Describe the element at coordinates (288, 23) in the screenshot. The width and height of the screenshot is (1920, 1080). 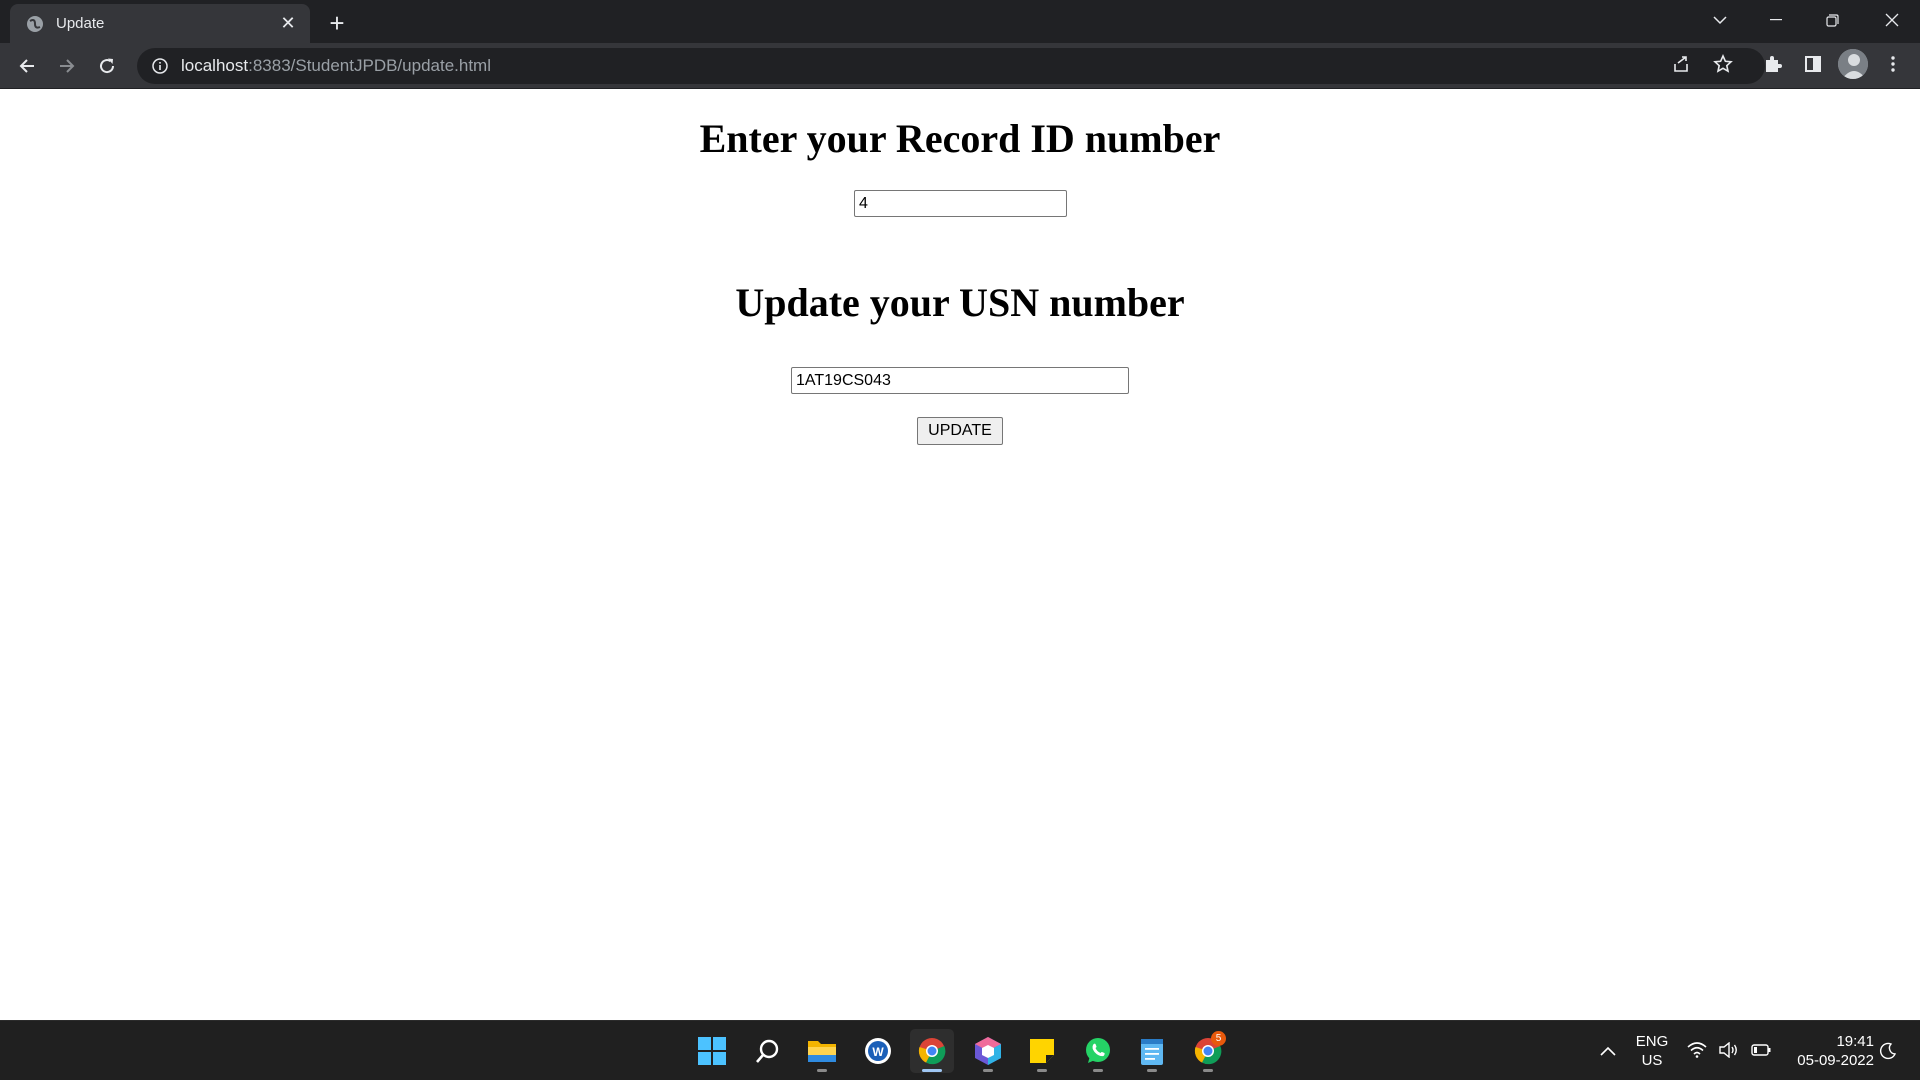
I see `close-tab-icon: ✕` at that location.